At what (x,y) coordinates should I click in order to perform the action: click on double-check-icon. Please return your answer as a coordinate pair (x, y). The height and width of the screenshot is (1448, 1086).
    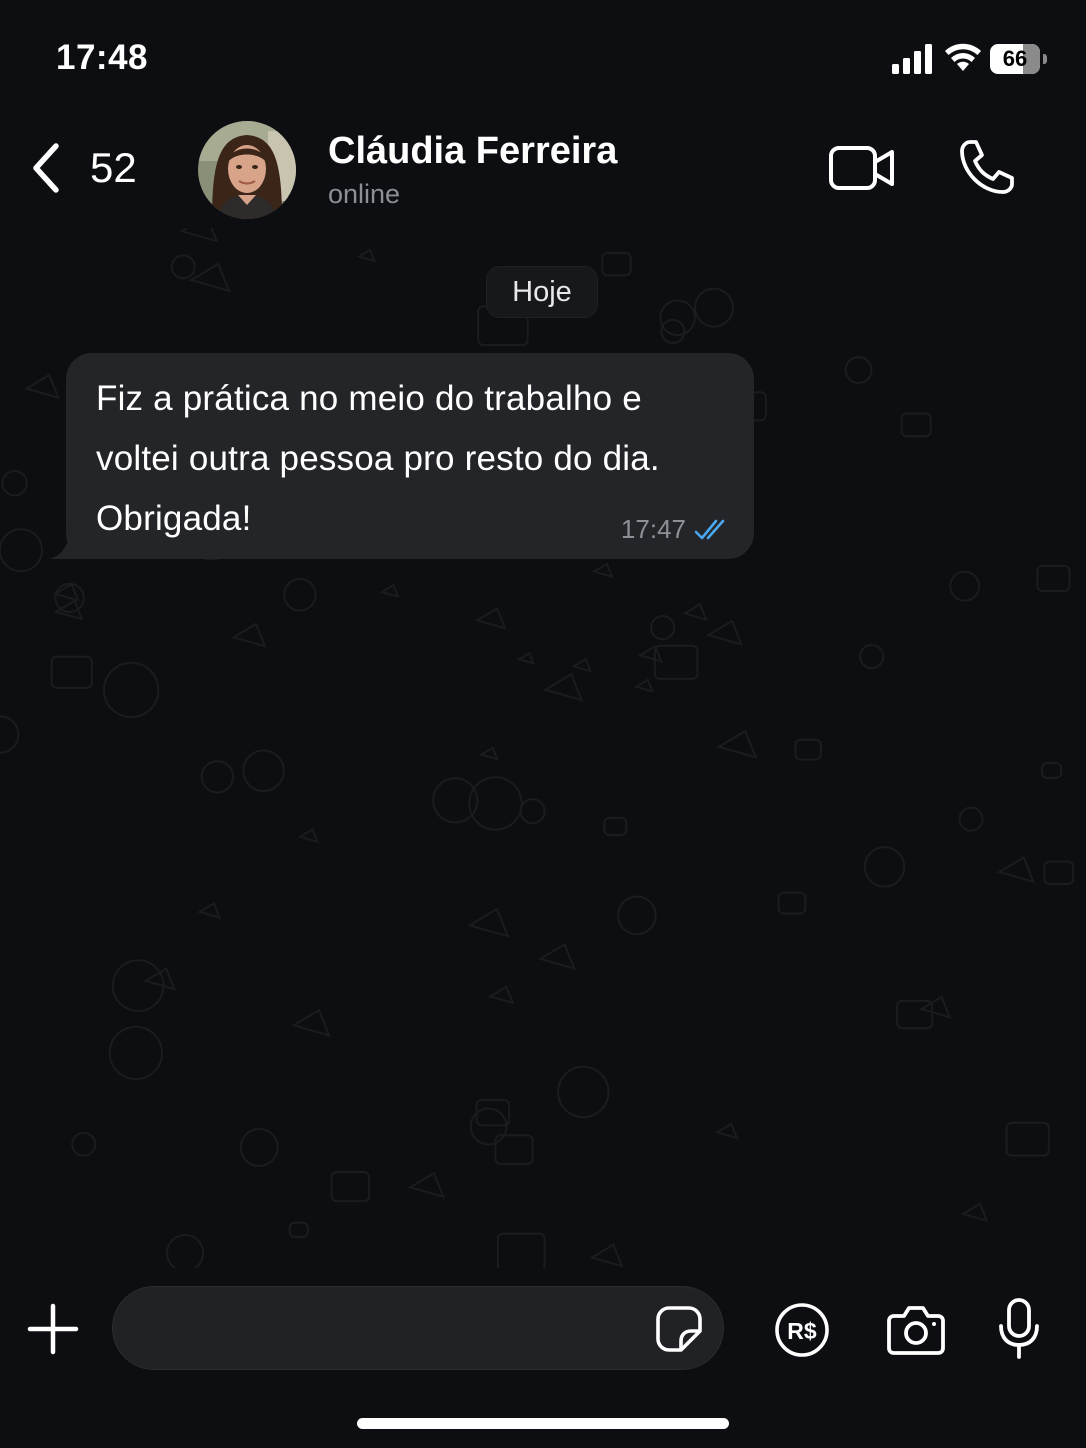
    Looking at the image, I should click on (709, 529).